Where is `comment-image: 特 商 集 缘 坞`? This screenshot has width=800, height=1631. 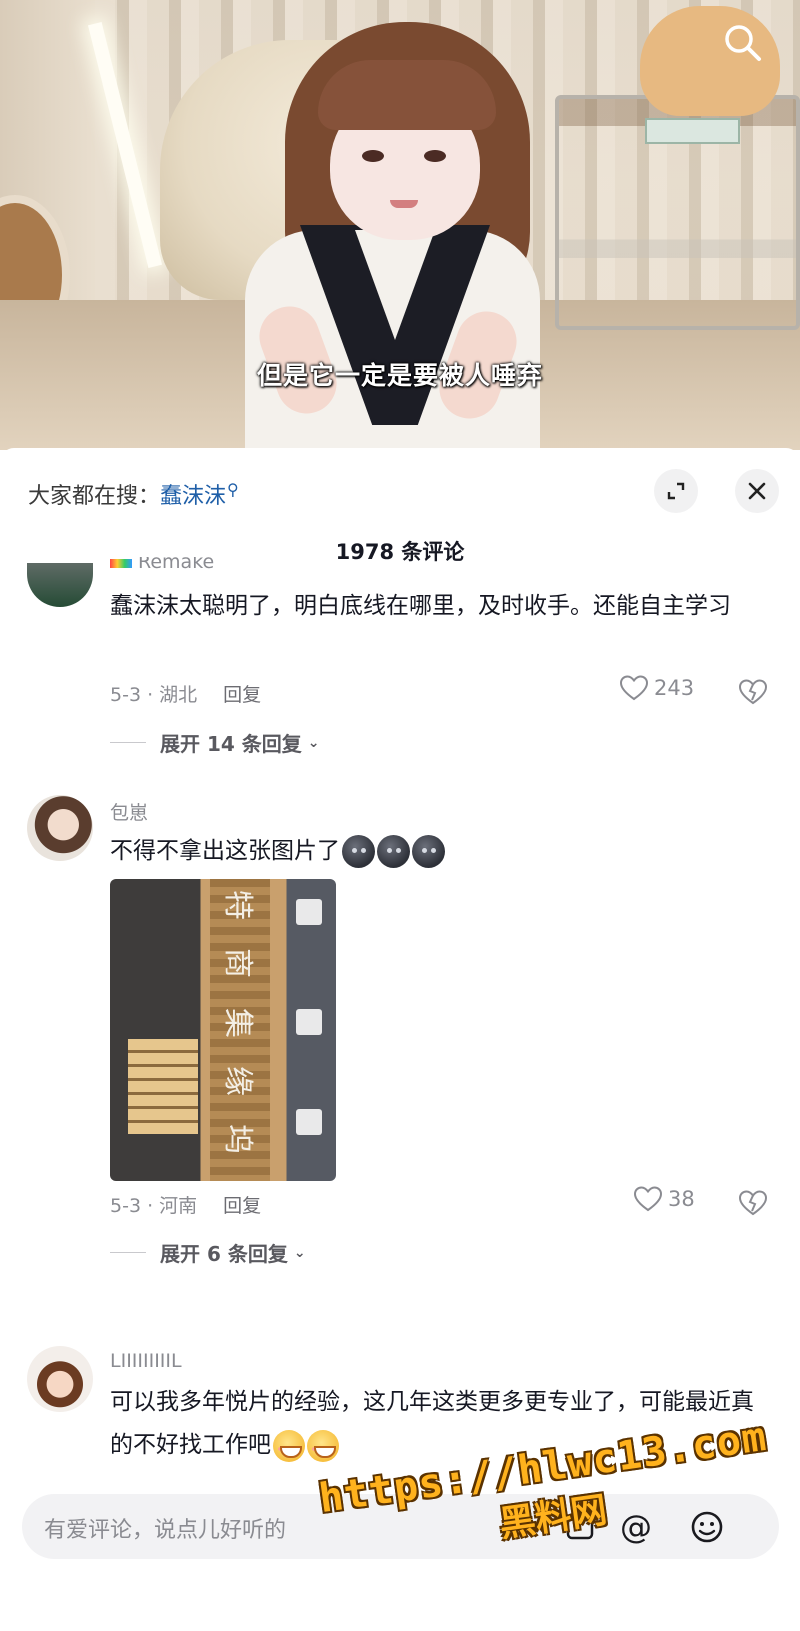 comment-image: 特 商 集 缘 坞 is located at coordinates (223, 1030).